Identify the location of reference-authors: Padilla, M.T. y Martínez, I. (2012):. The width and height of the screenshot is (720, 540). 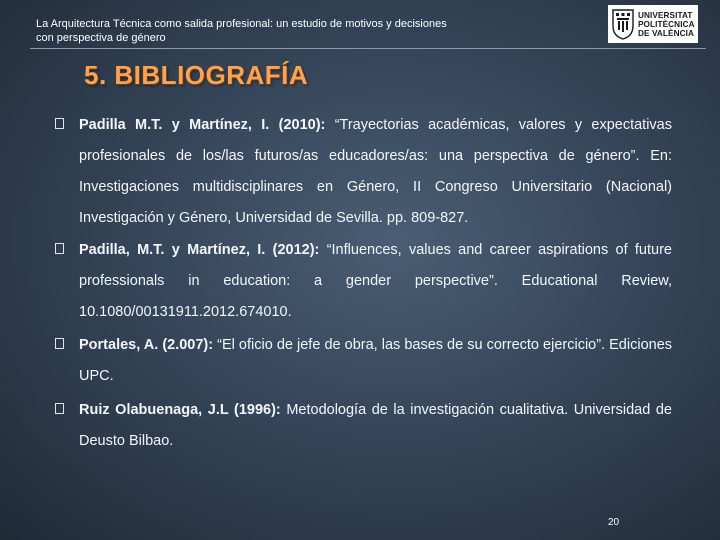
(199, 250).